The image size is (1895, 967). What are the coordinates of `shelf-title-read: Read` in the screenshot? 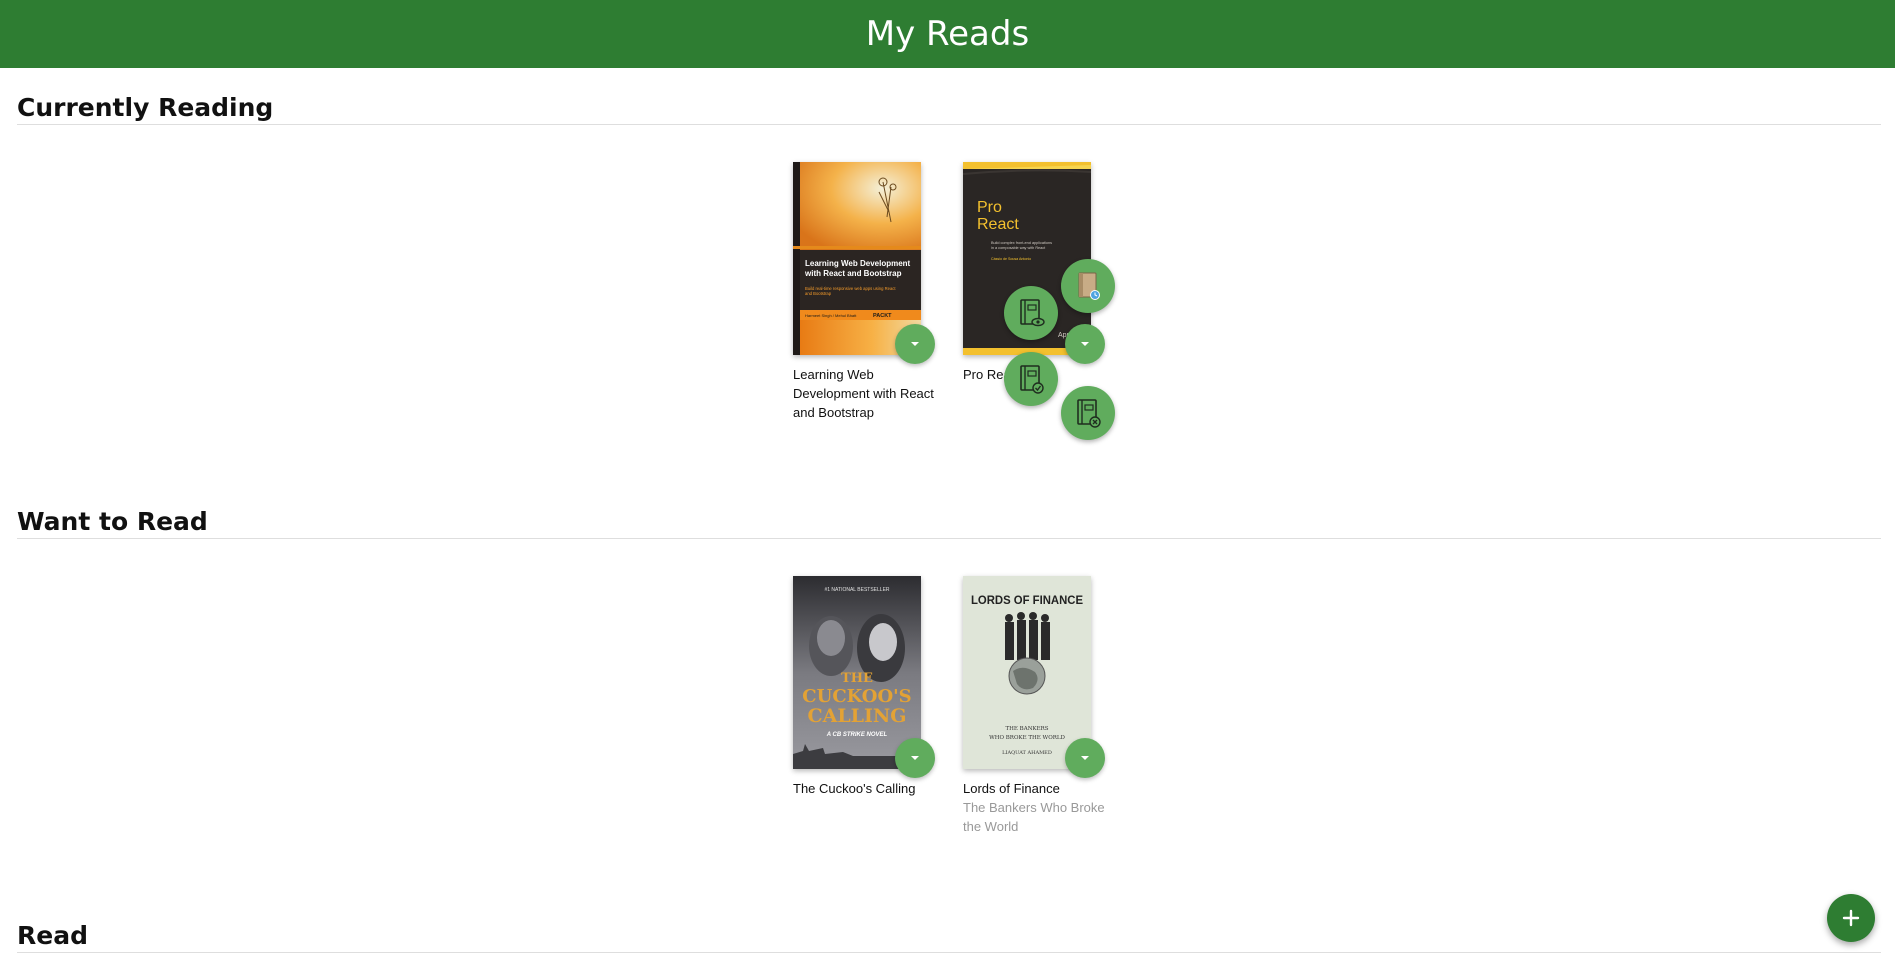 It's located at (52, 935).